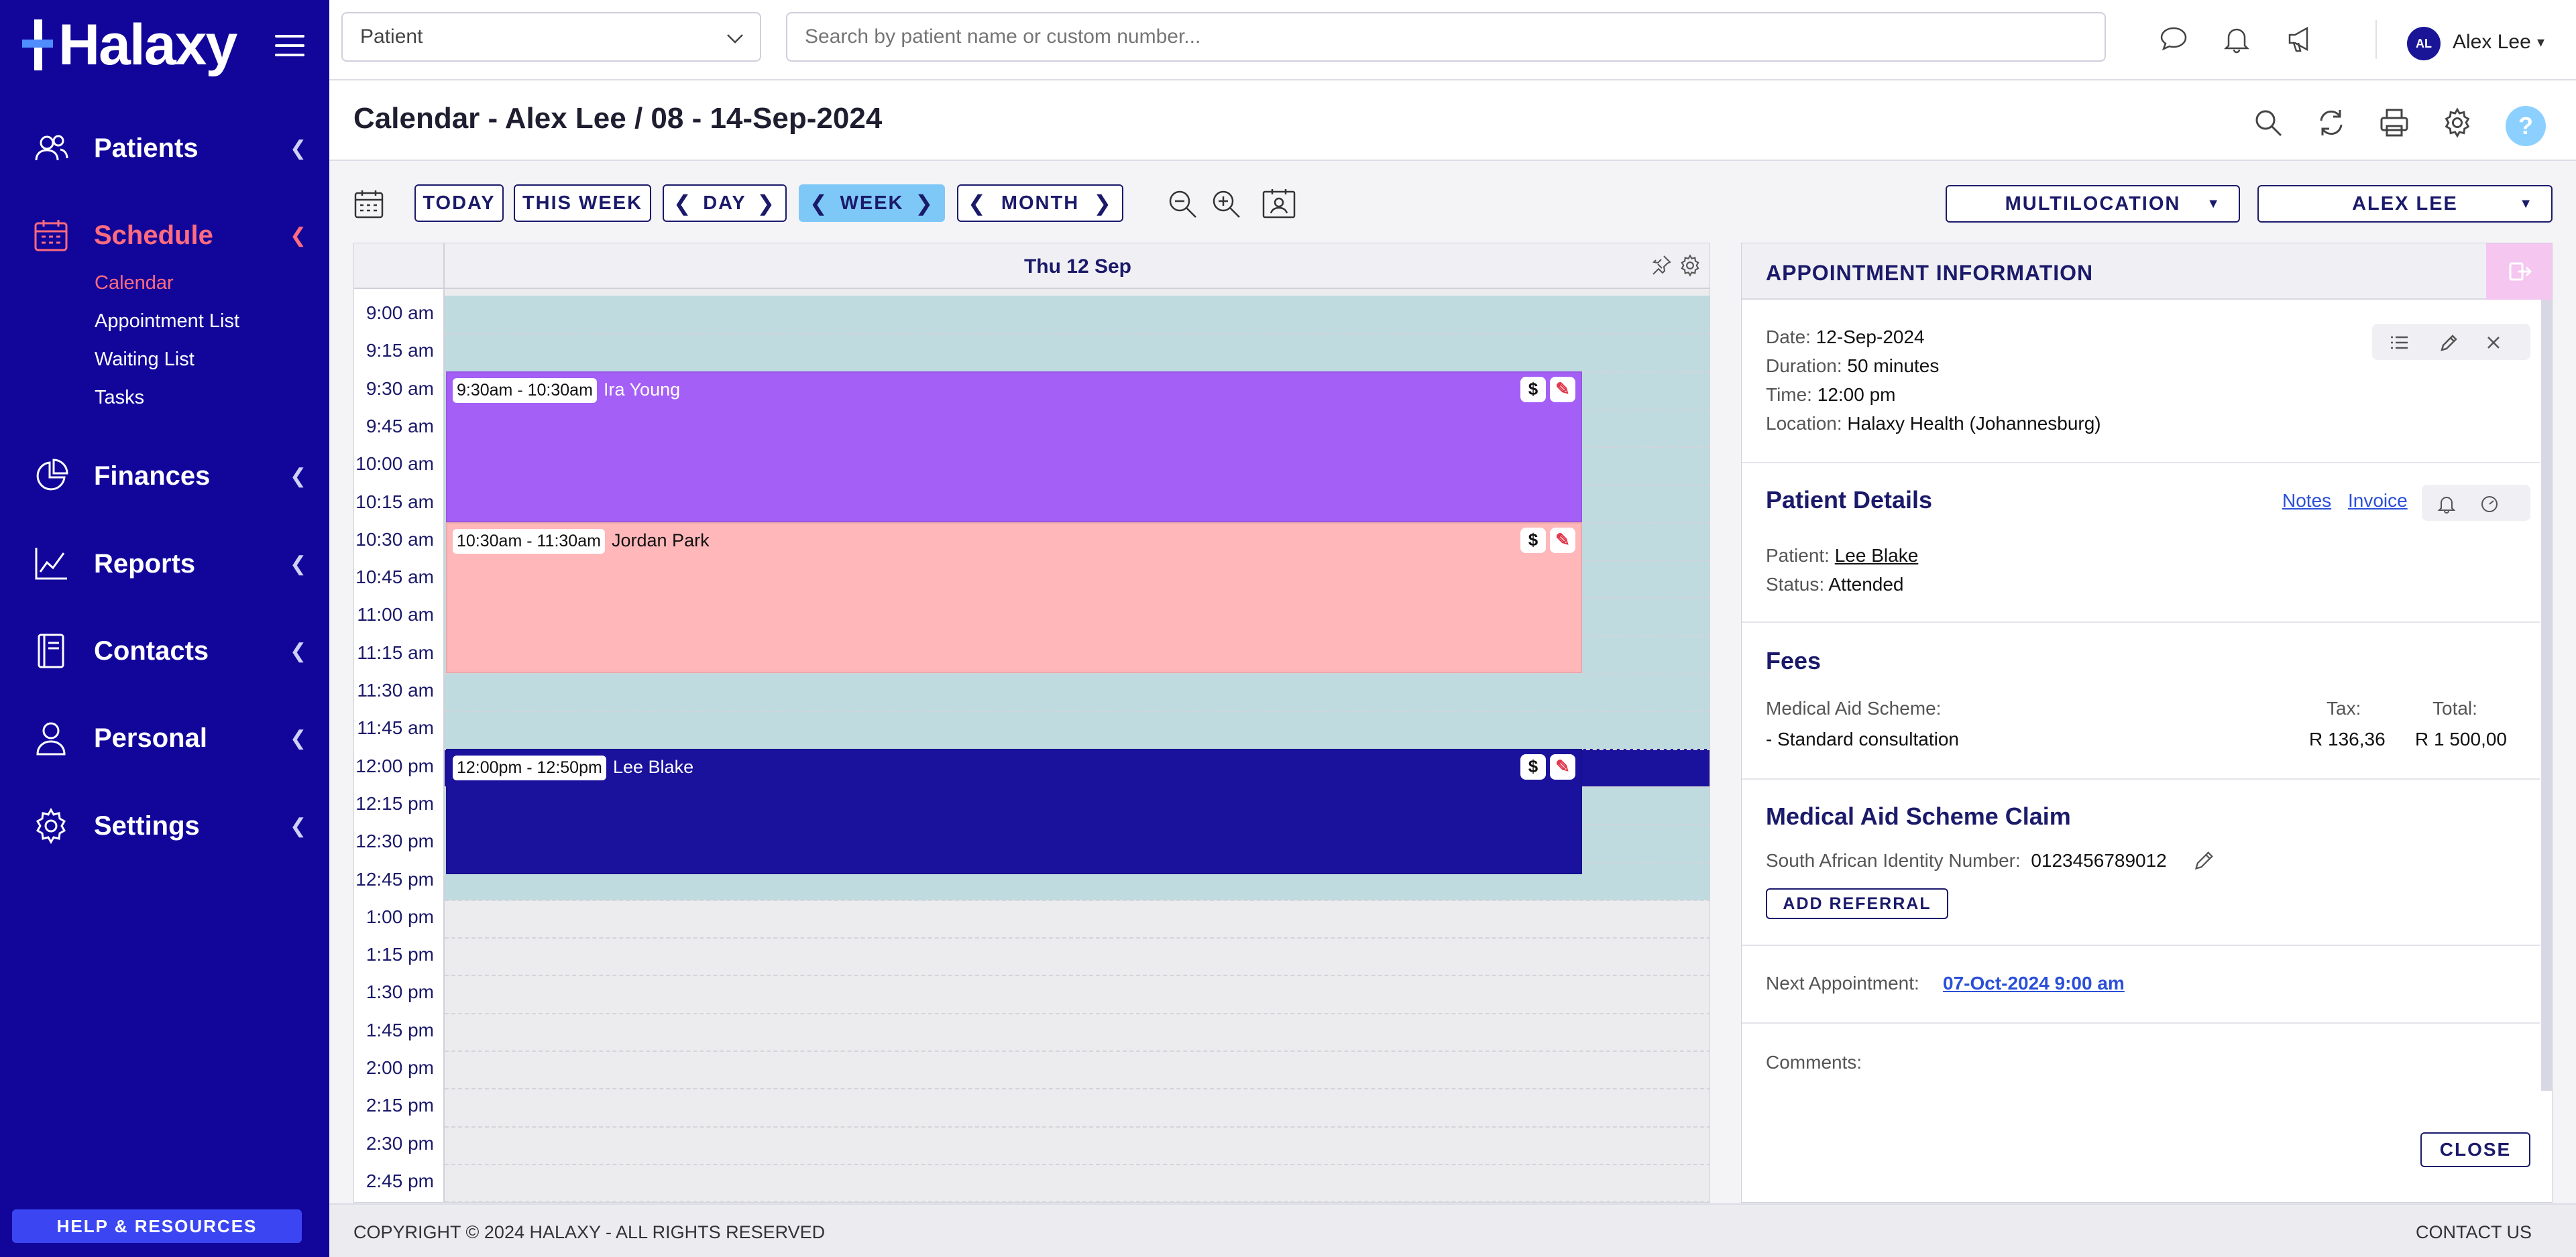  Describe the element at coordinates (2141, 985) in the screenshot. I see `next-appointment-section: Next Appointment: 07-Oct-2024 9:00 am` at that location.